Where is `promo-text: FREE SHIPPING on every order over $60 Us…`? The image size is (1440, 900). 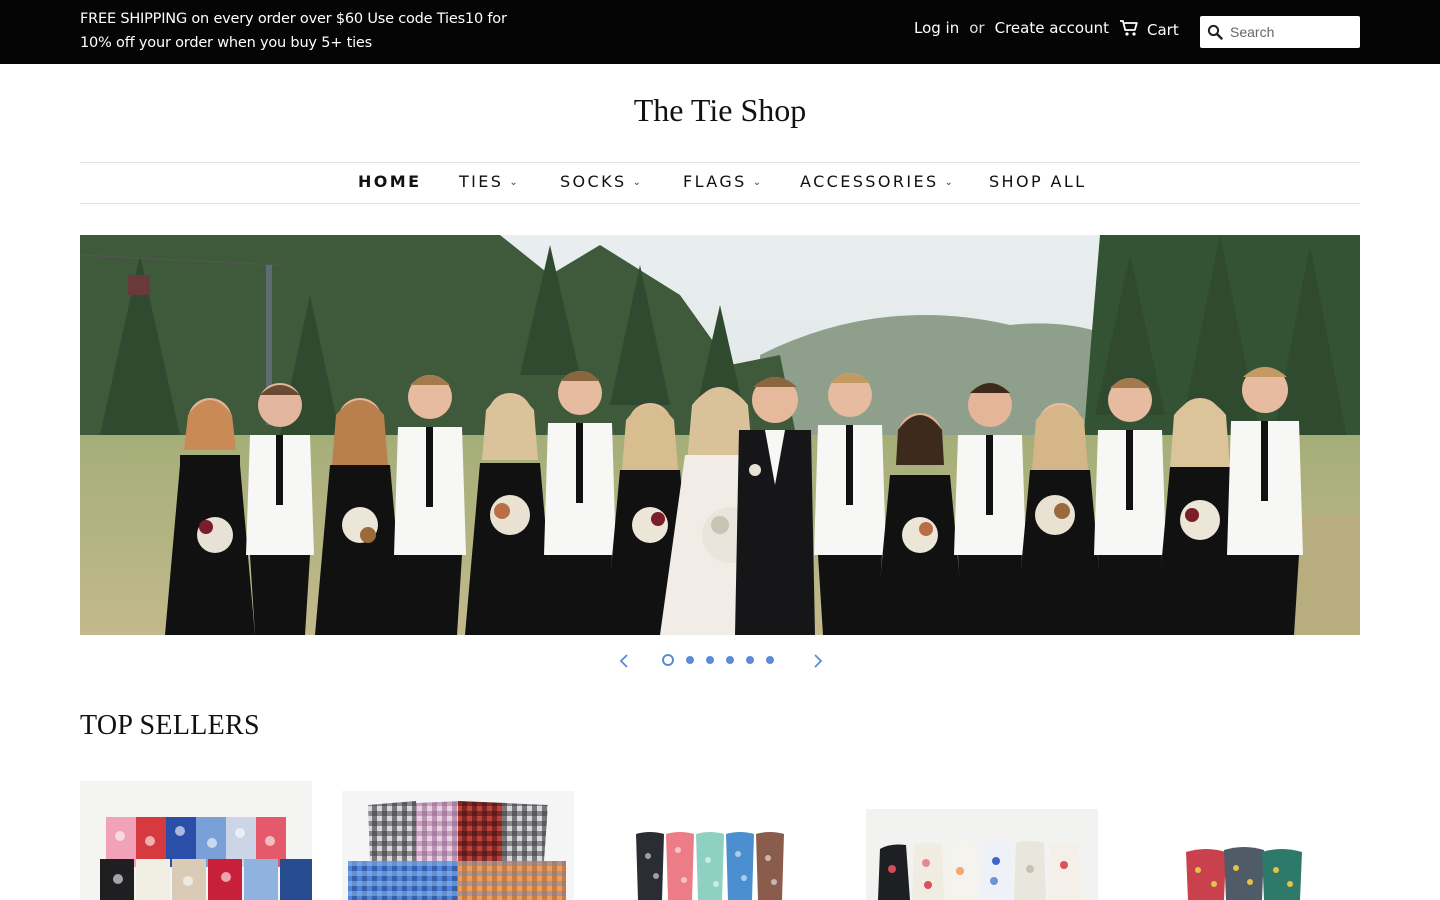
promo-text: FREE SHIPPING on every order over $60 Us… is located at coordinates (293, 31).